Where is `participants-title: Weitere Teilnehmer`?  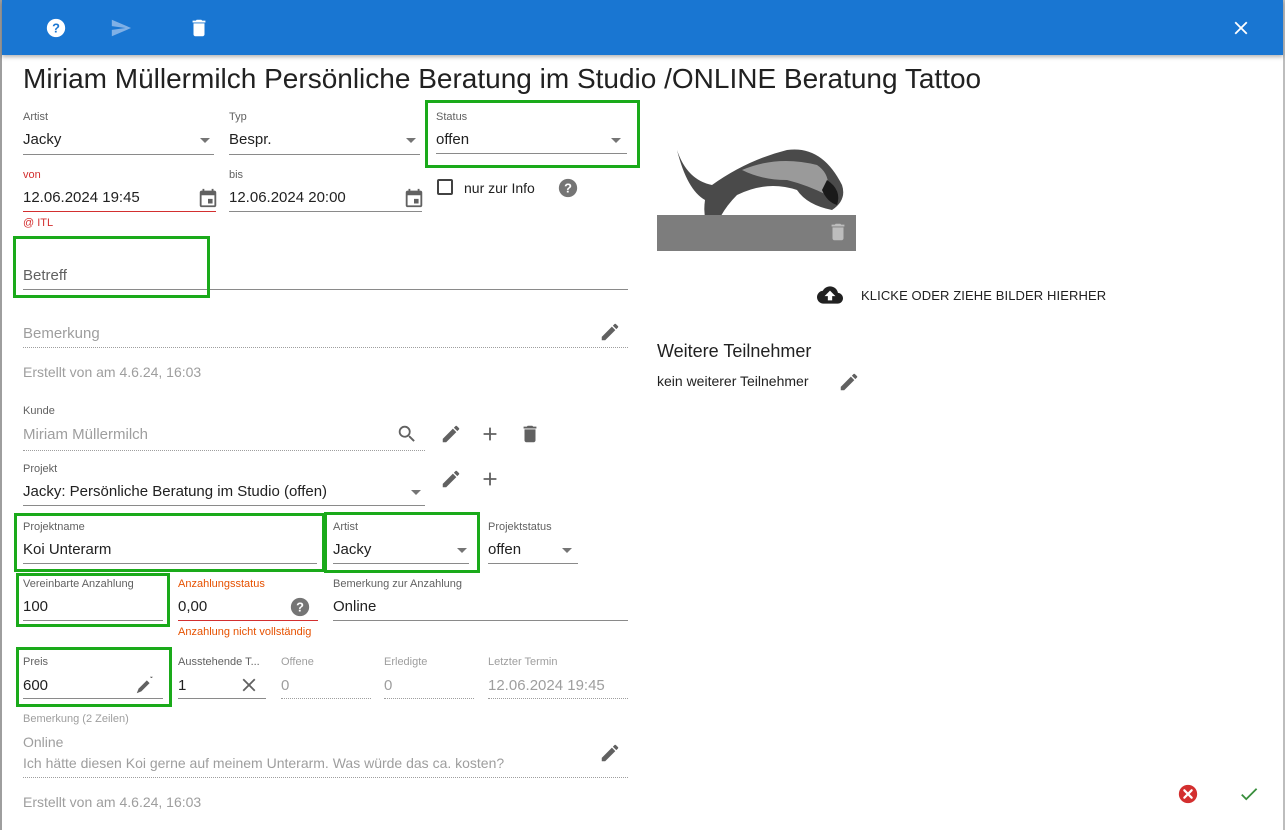
participants-title: Weitere Teilnehmer is located at coordinates (734, 351).